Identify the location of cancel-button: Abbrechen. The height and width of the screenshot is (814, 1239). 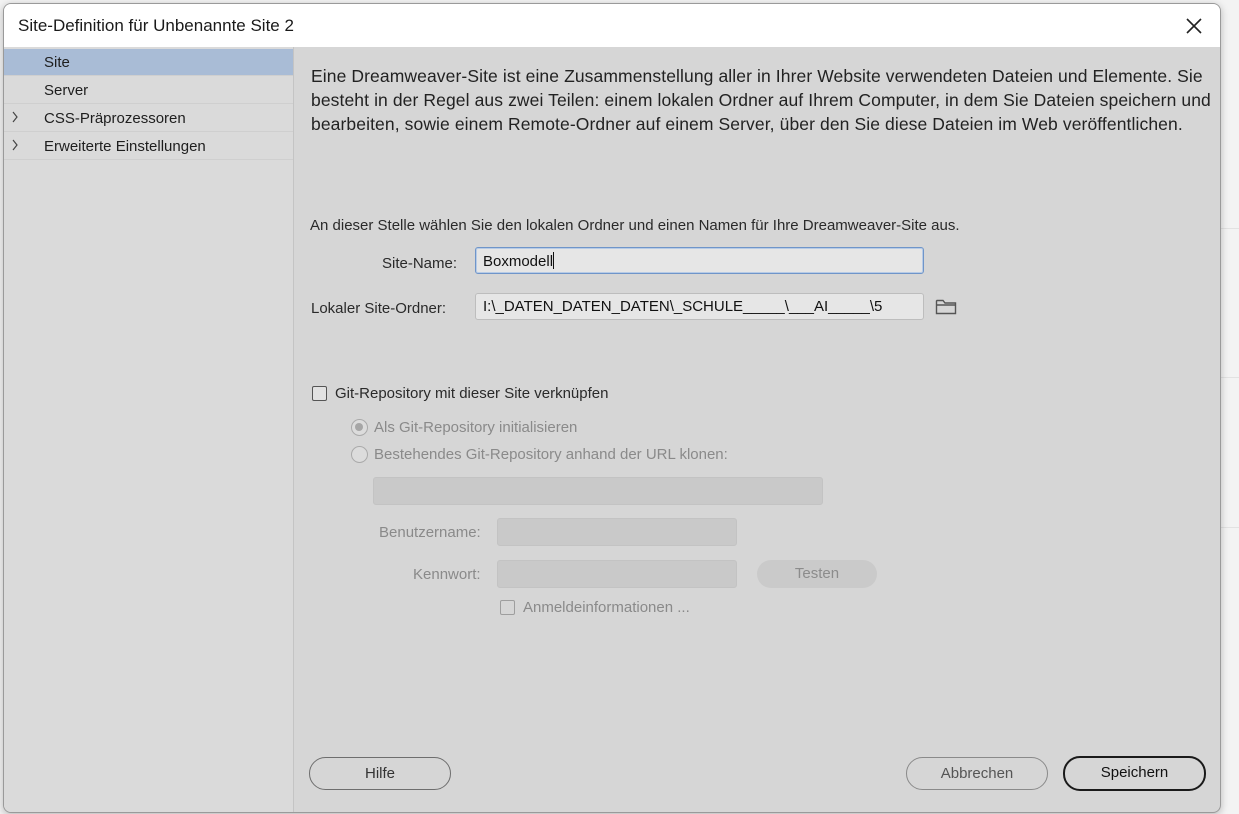
(977, 773).